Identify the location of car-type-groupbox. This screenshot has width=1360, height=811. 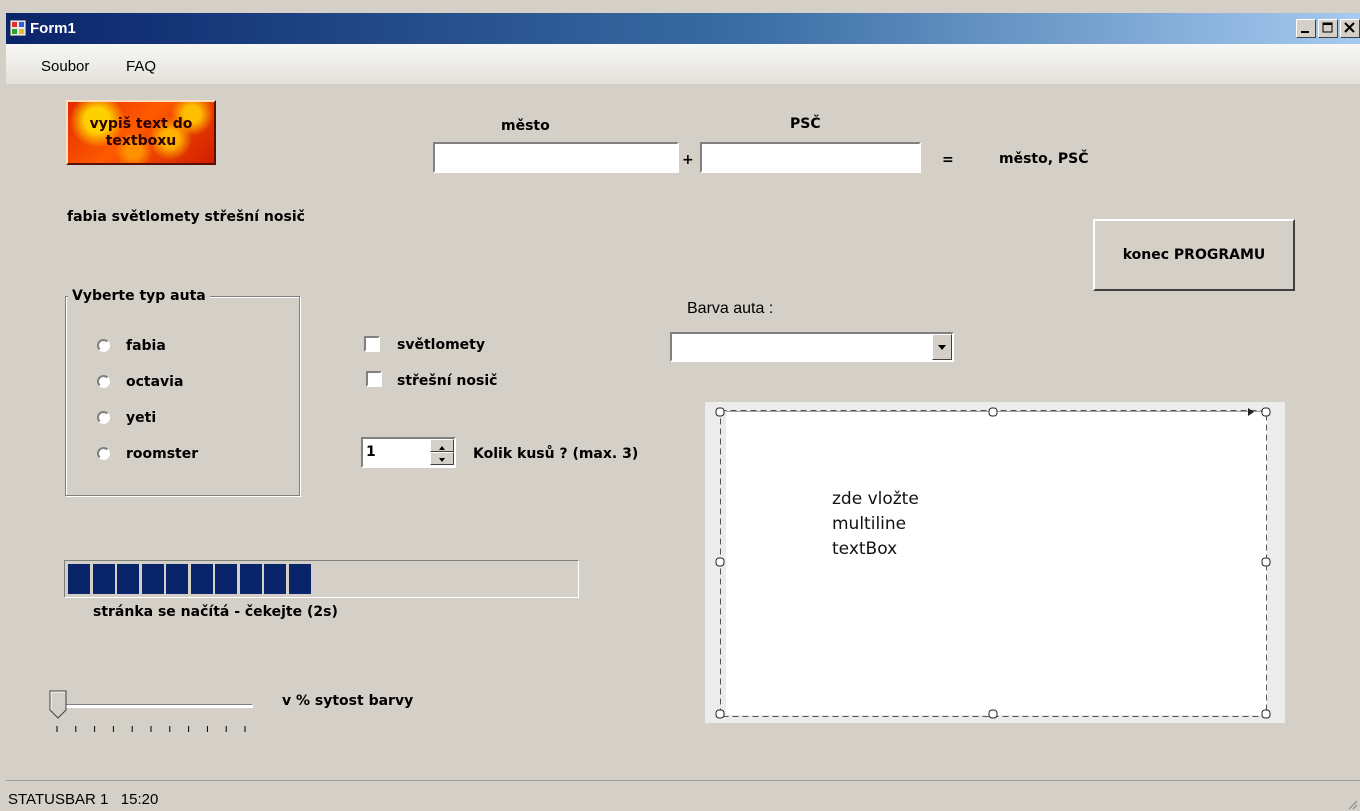
(182, 396).